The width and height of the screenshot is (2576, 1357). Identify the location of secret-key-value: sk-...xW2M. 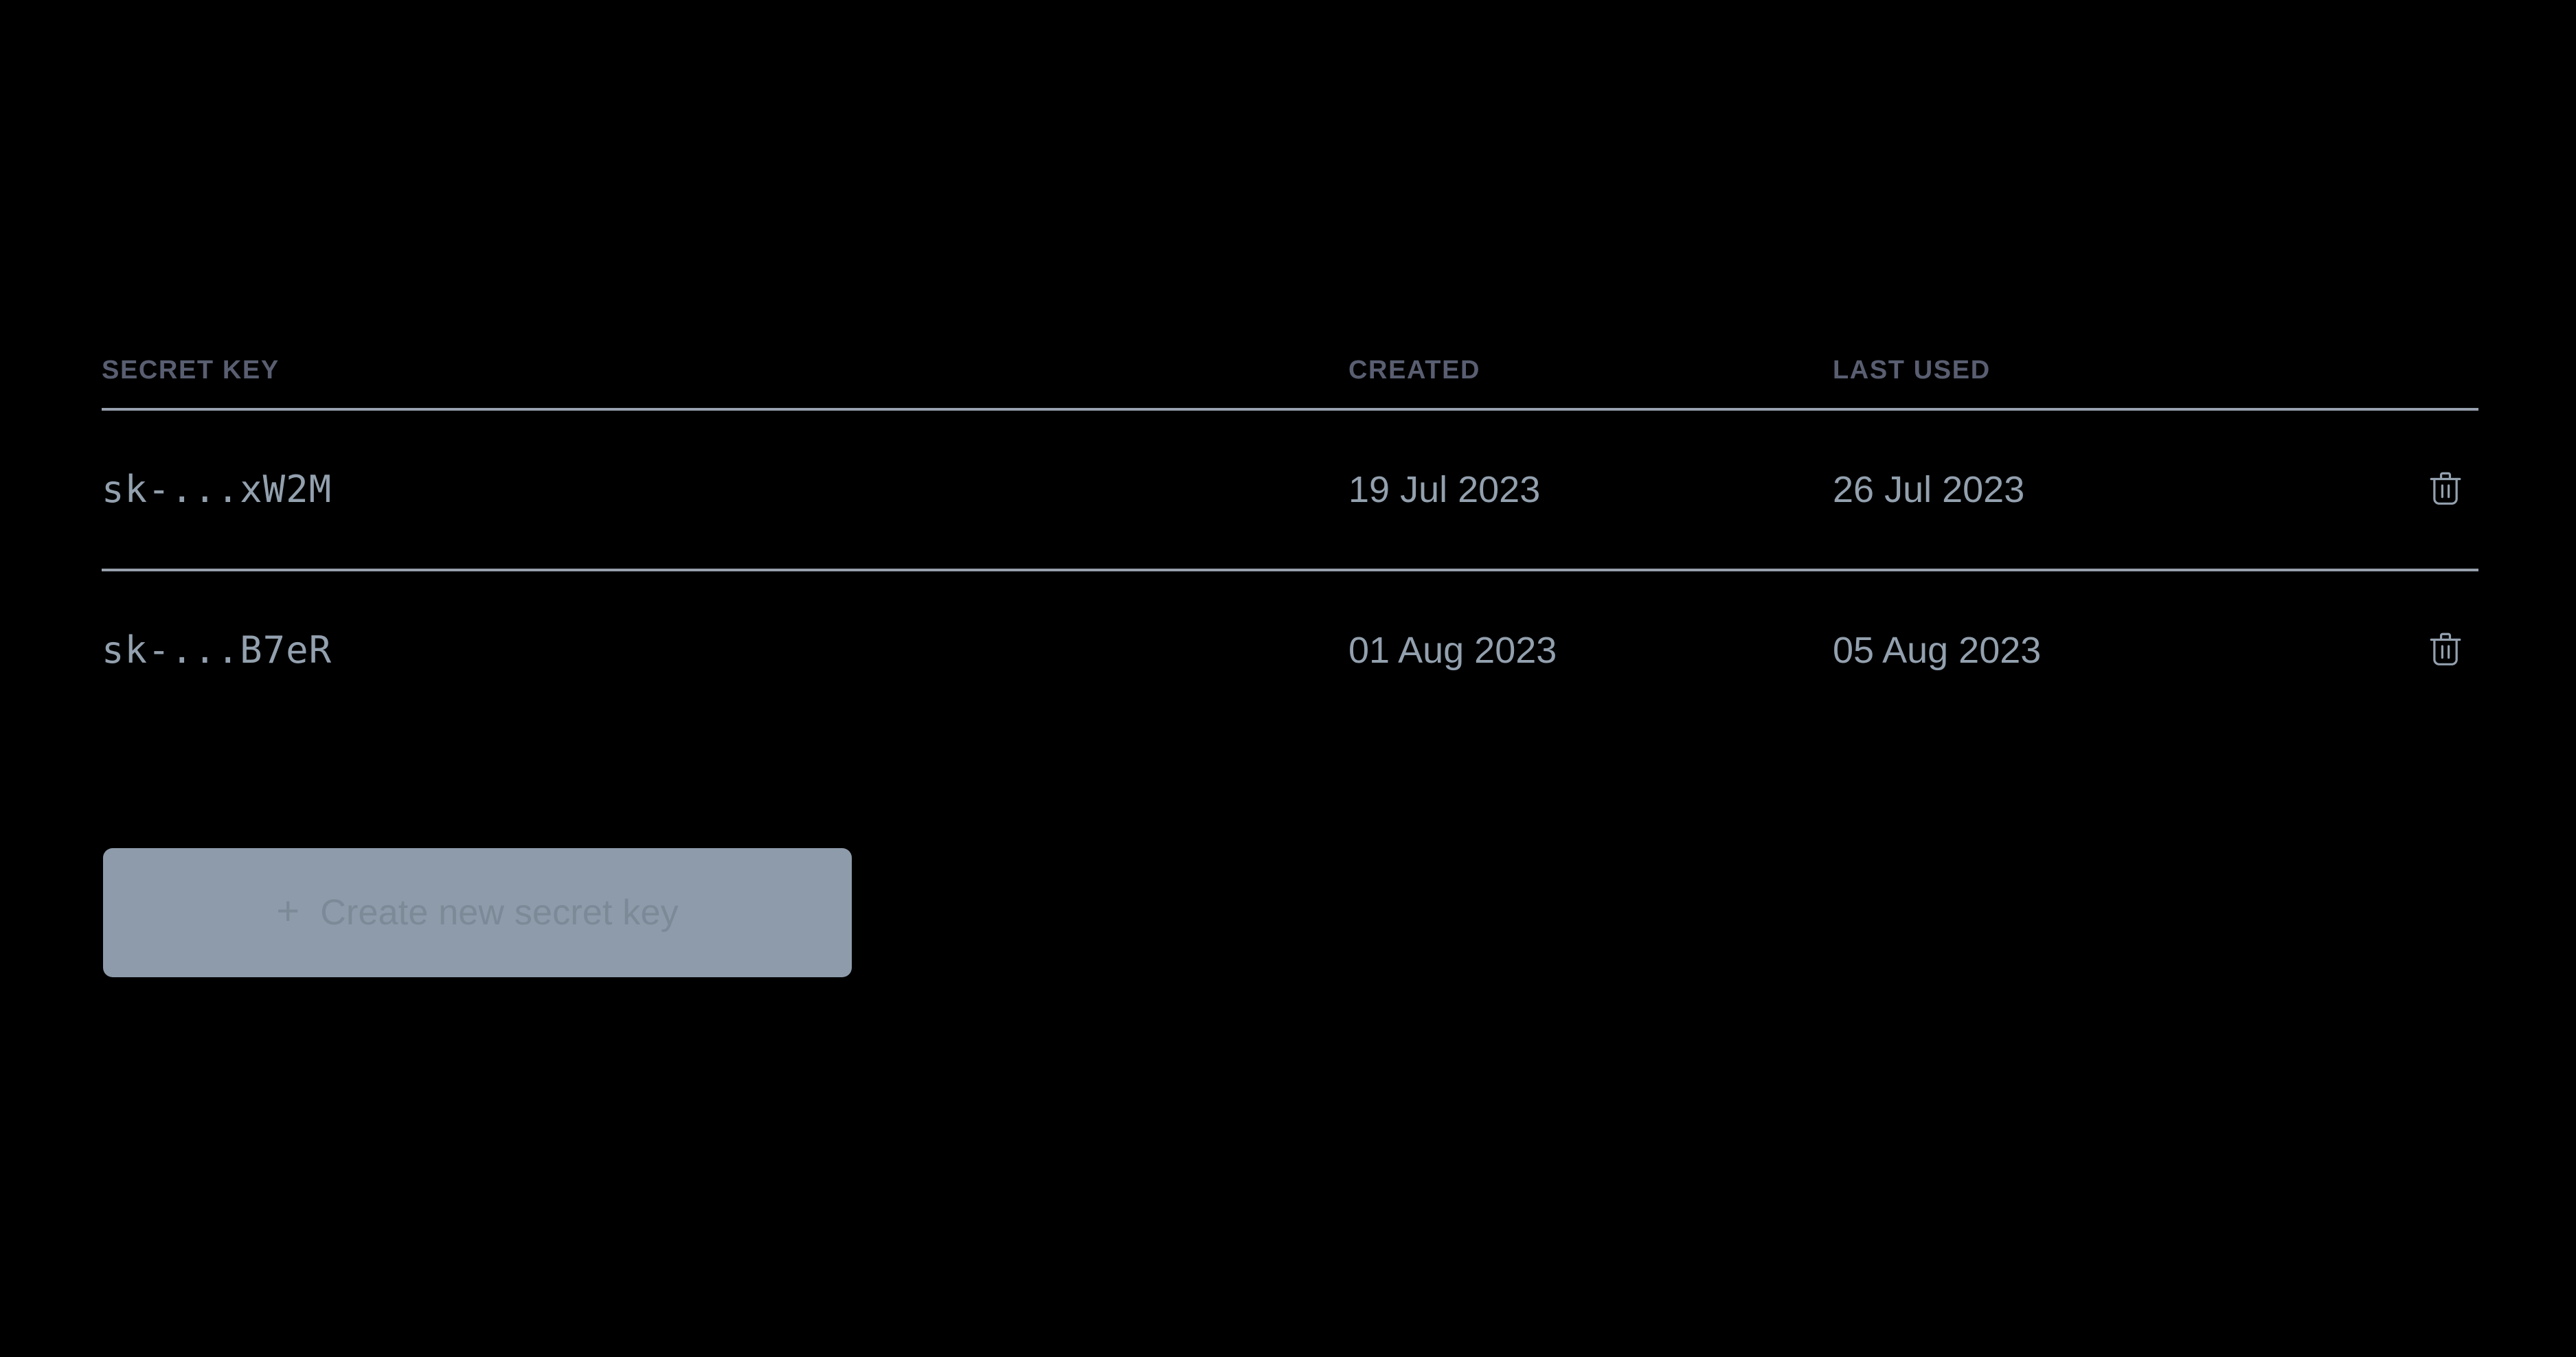
(725, 490).